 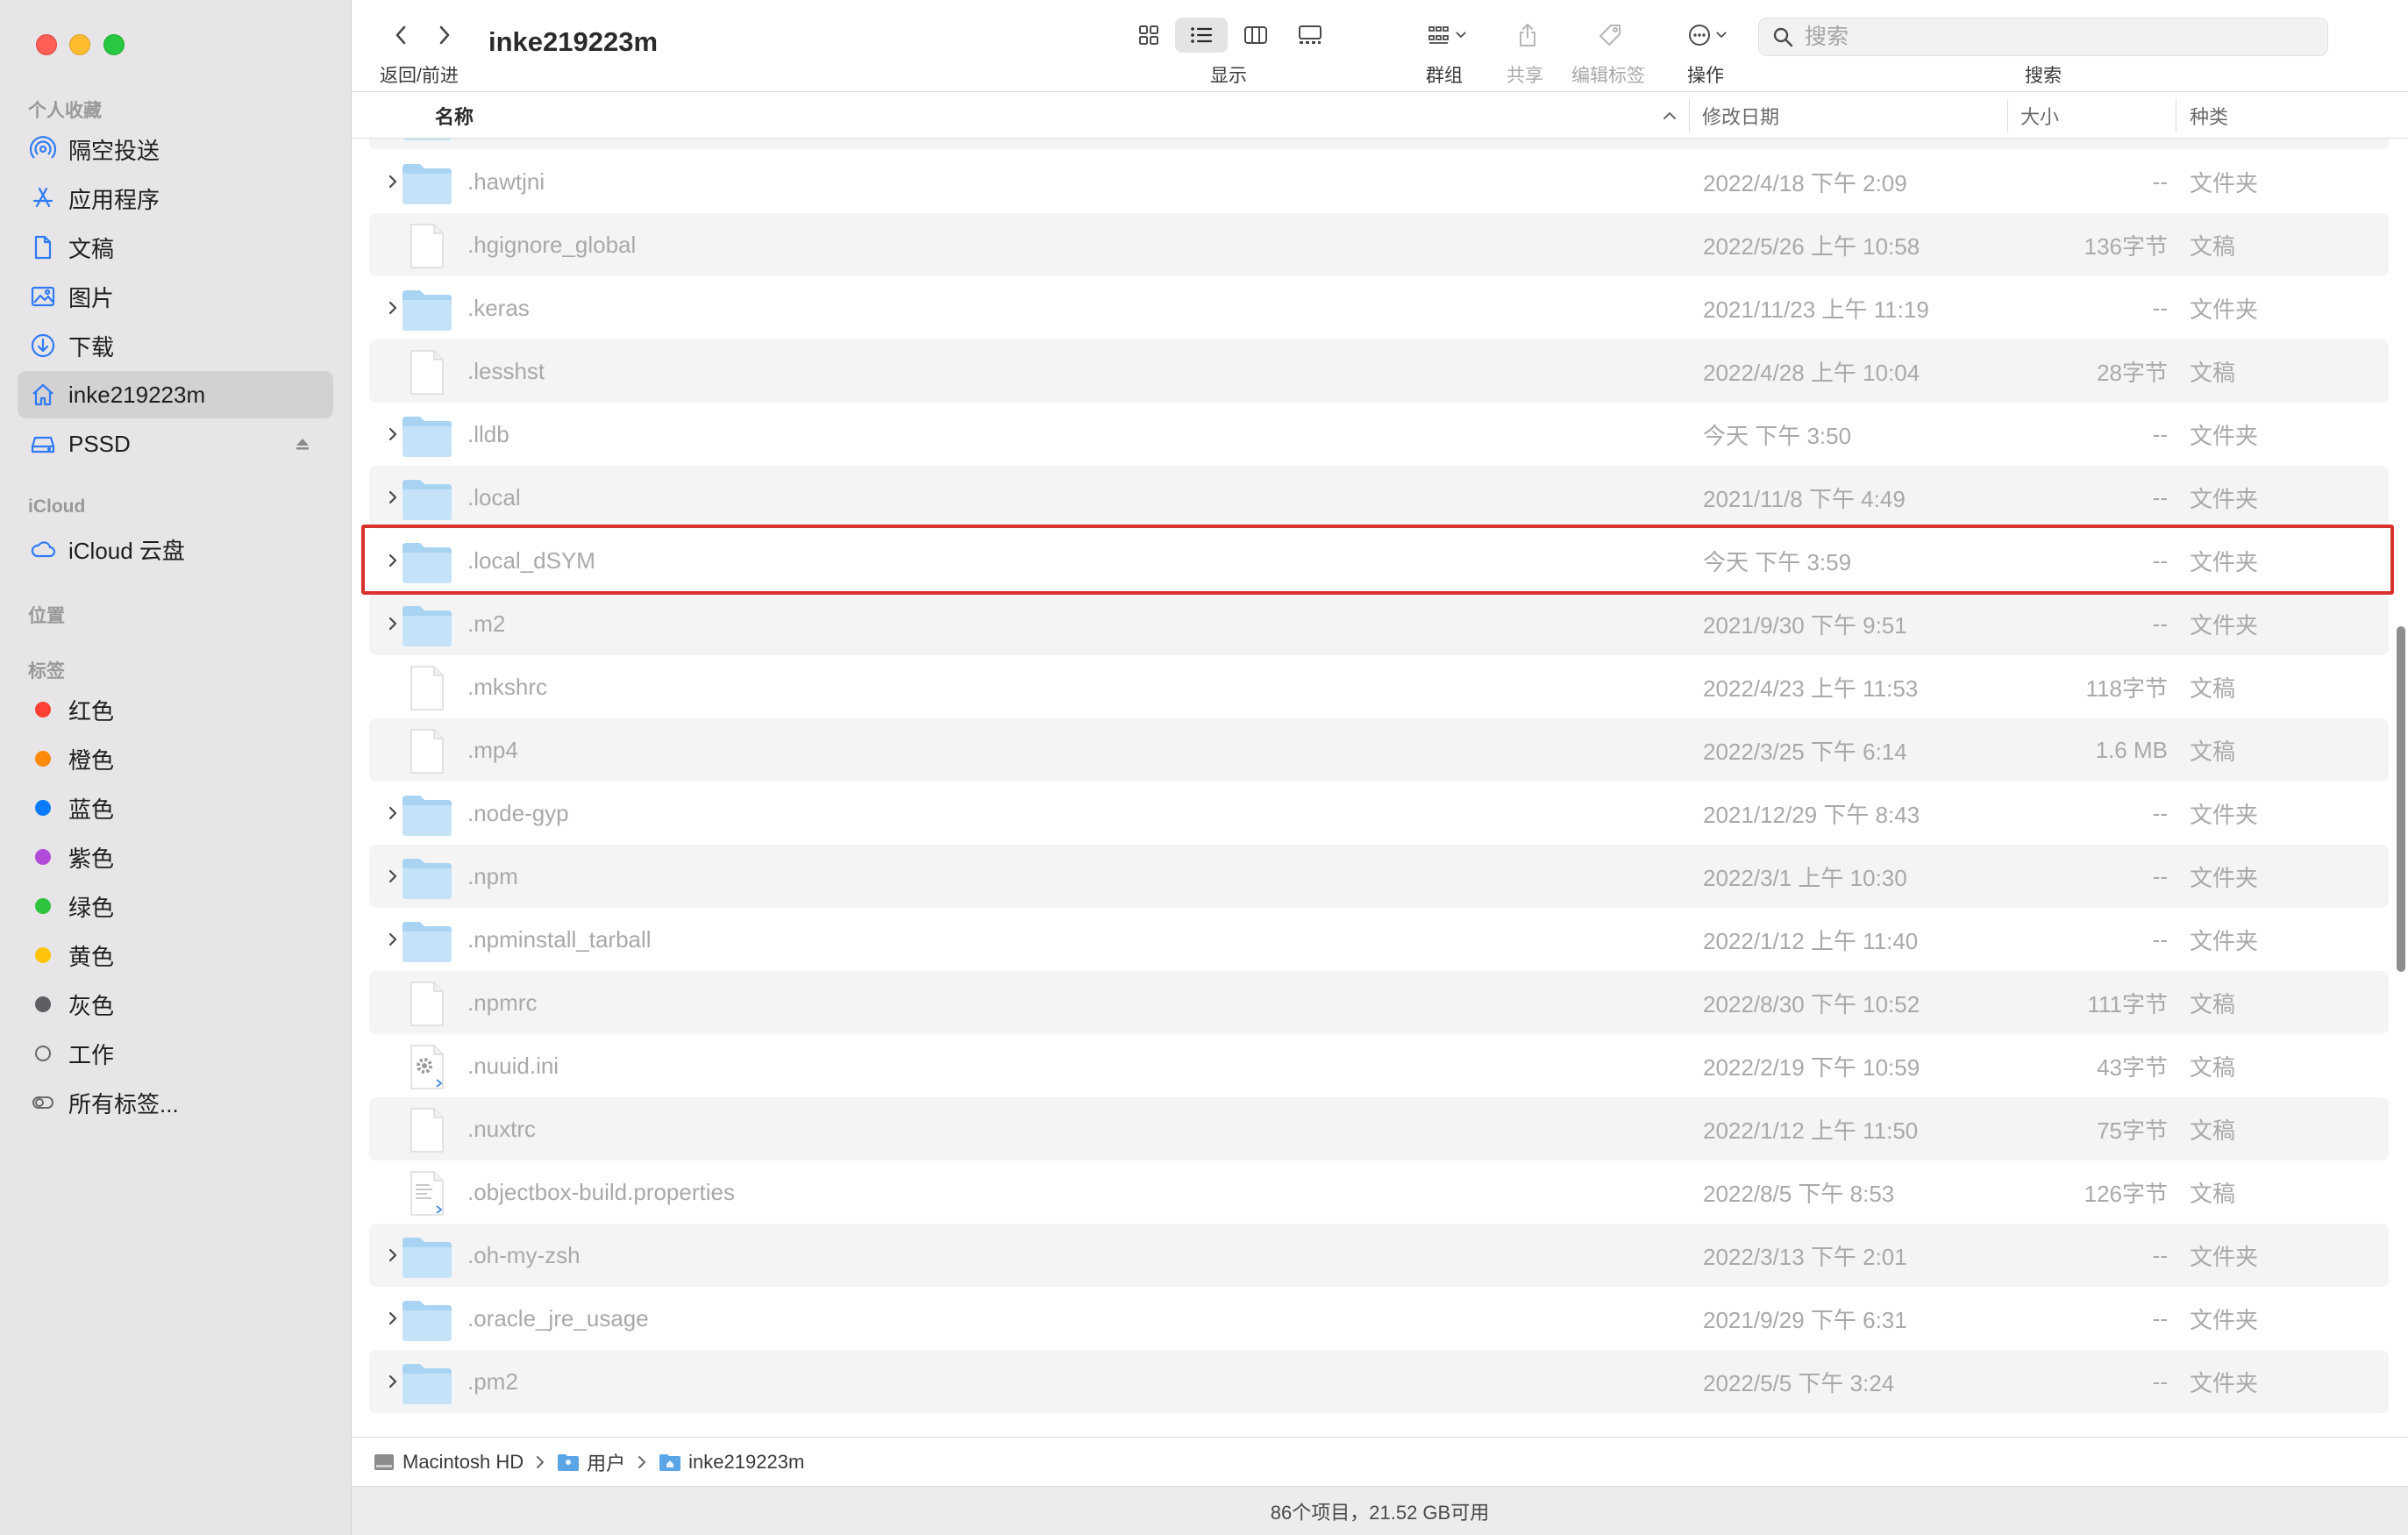 I want to click on edit-tags-button, so click(x=1610, y=35).